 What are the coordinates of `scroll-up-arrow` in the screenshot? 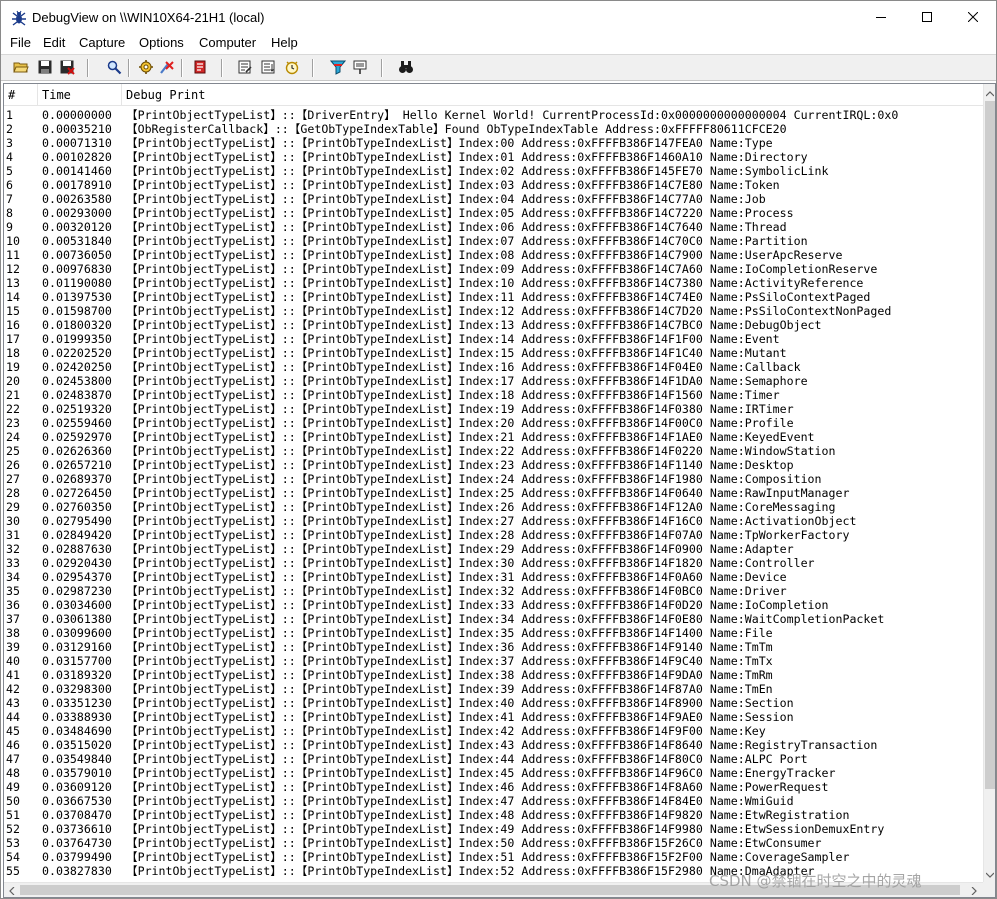 It's located at (989, 92).